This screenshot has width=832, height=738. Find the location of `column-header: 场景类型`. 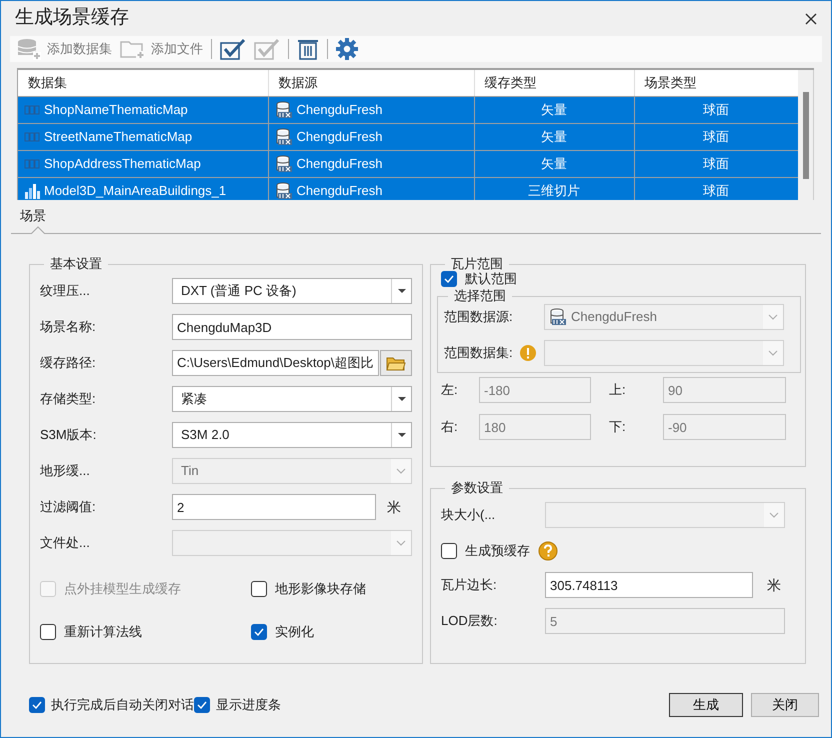

column-header: 场景类型 is located at coordinates (716, 83).